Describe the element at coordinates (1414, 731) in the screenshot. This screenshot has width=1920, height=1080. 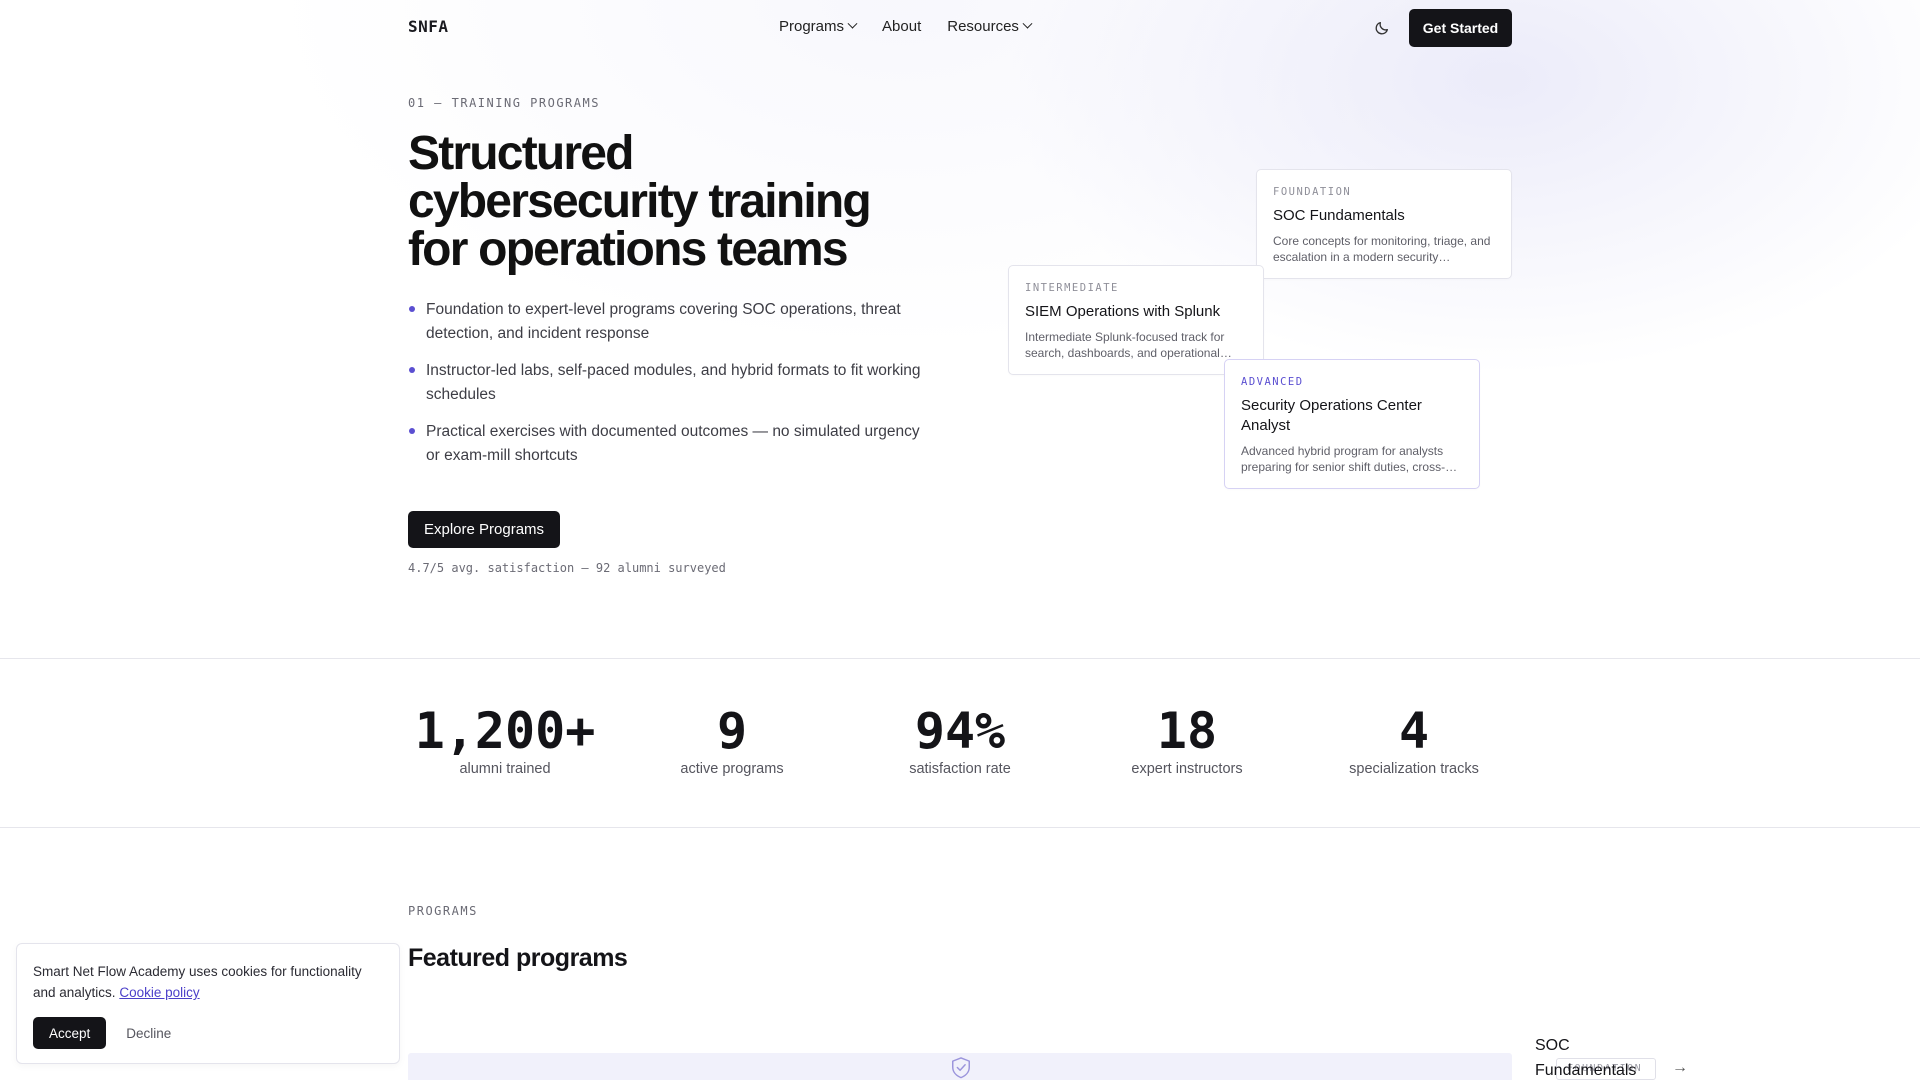
I see `stat-value: 4` at that location.